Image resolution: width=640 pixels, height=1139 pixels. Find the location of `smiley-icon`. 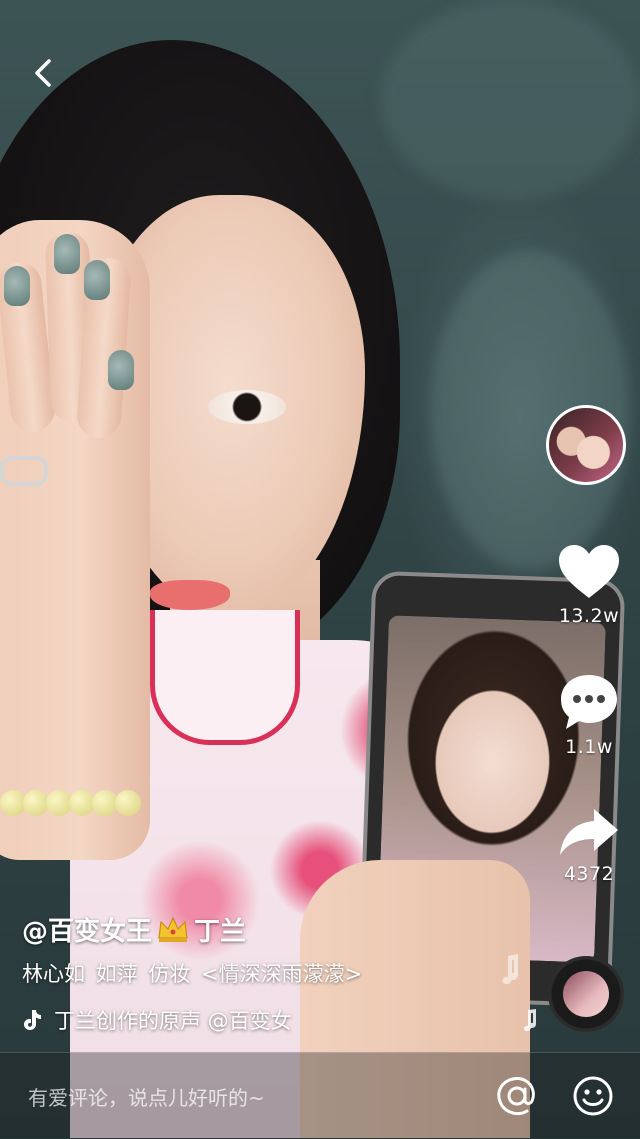

smiley-icon is located at coordinates (593, 1096).